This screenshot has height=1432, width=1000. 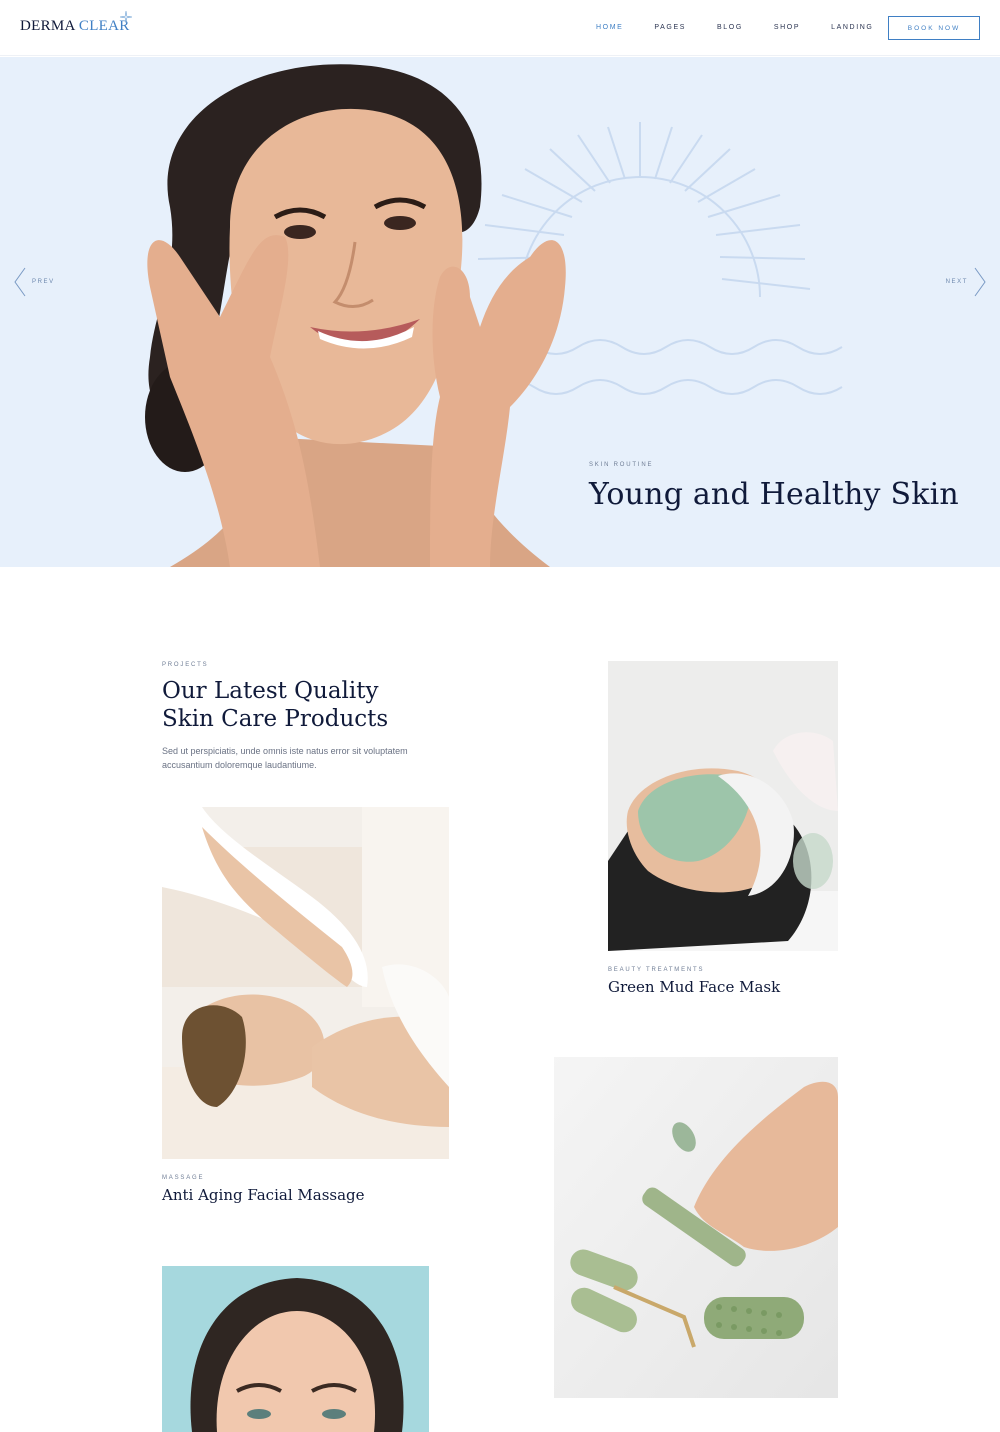 I want to click on face-mask-image, so click(x=723, y=806).